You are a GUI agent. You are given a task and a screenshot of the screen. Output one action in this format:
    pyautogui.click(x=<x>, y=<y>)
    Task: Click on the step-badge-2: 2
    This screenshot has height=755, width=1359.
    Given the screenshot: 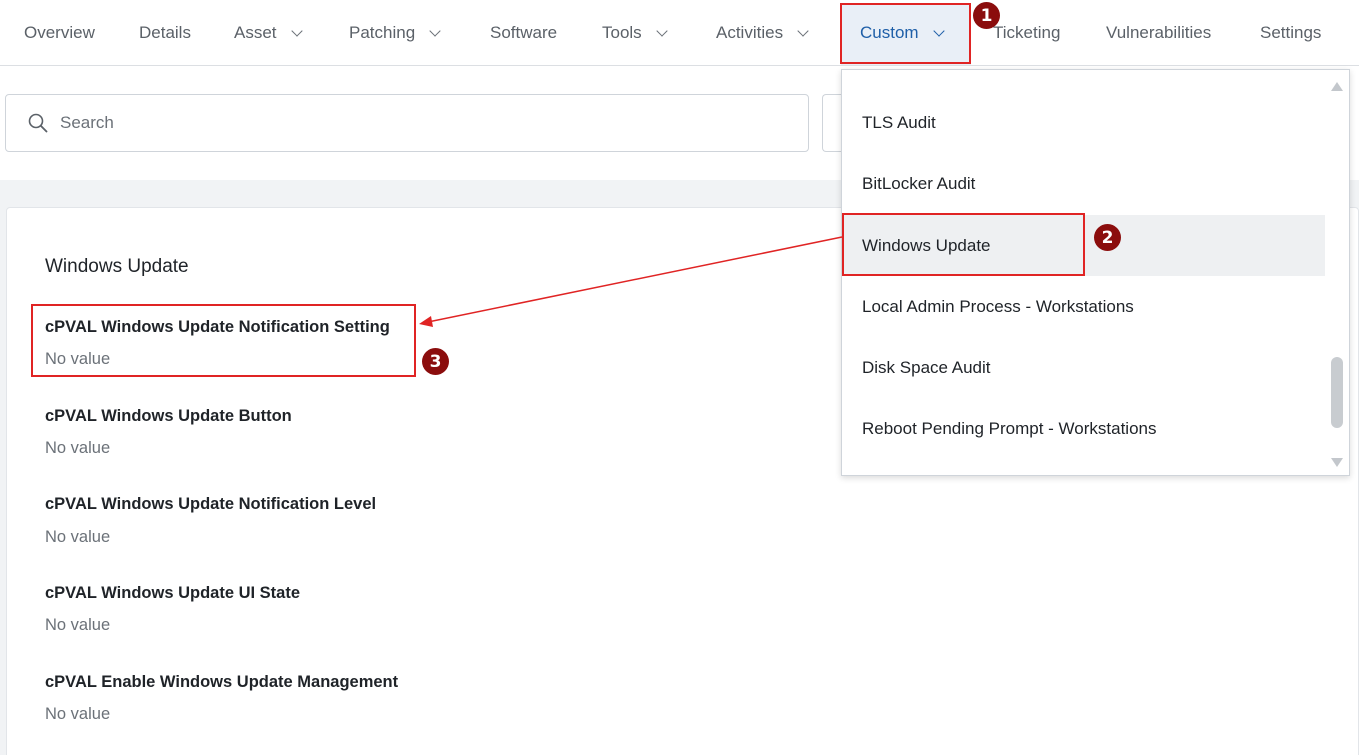 What is the action you would take?
    pyautogui.click(x=1107, y=237)
    